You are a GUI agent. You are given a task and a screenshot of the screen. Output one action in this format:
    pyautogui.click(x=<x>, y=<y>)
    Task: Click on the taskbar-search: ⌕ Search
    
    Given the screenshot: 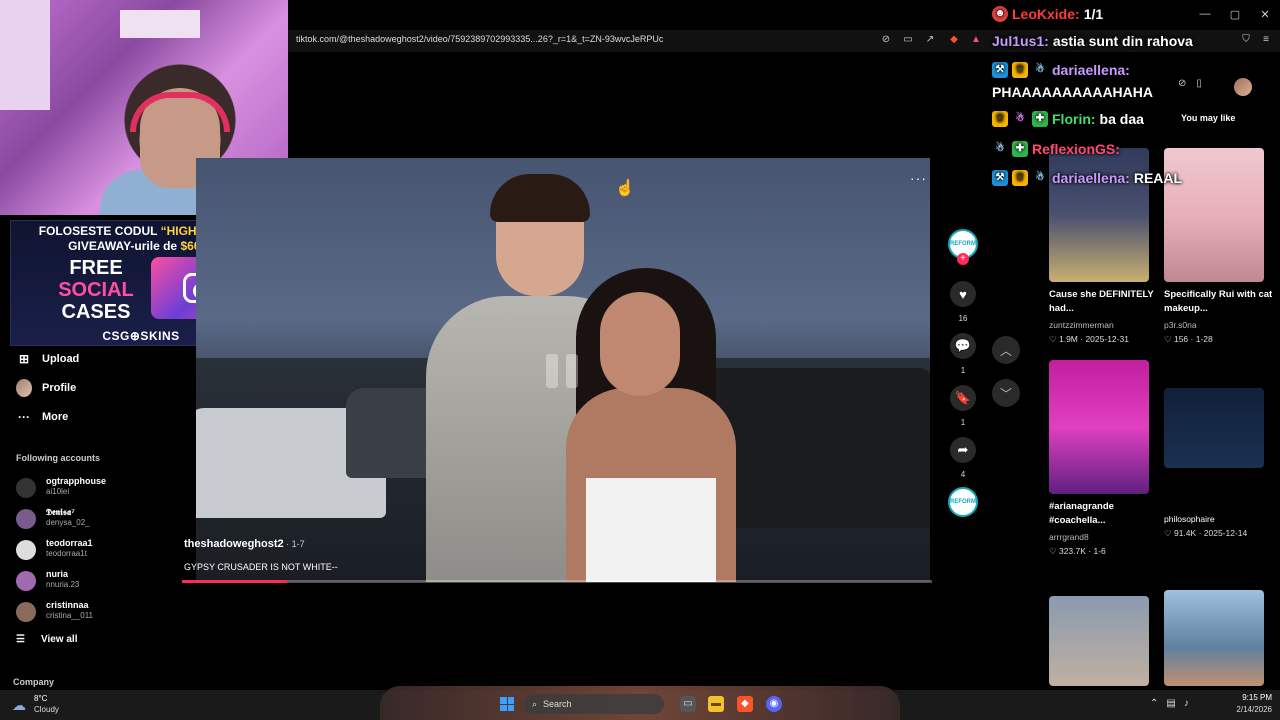 What is the action you would take?
    pyautogui.click(x=594, y=704)
    